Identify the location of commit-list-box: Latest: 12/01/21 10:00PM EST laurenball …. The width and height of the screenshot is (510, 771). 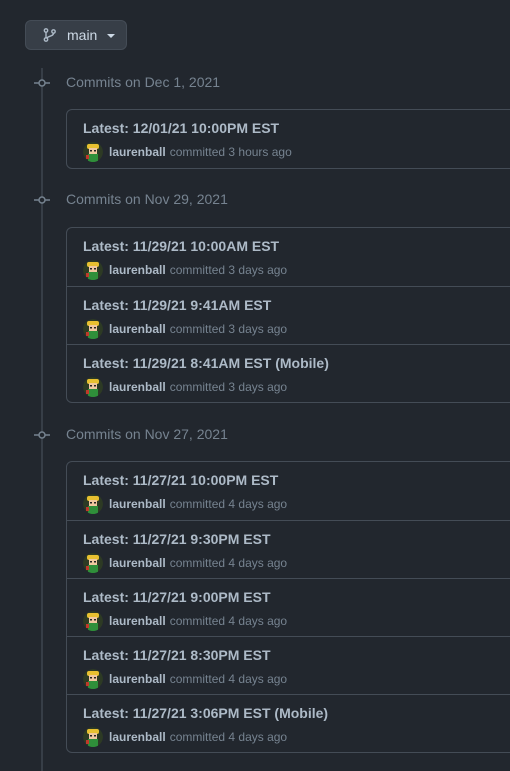
(288, 139).